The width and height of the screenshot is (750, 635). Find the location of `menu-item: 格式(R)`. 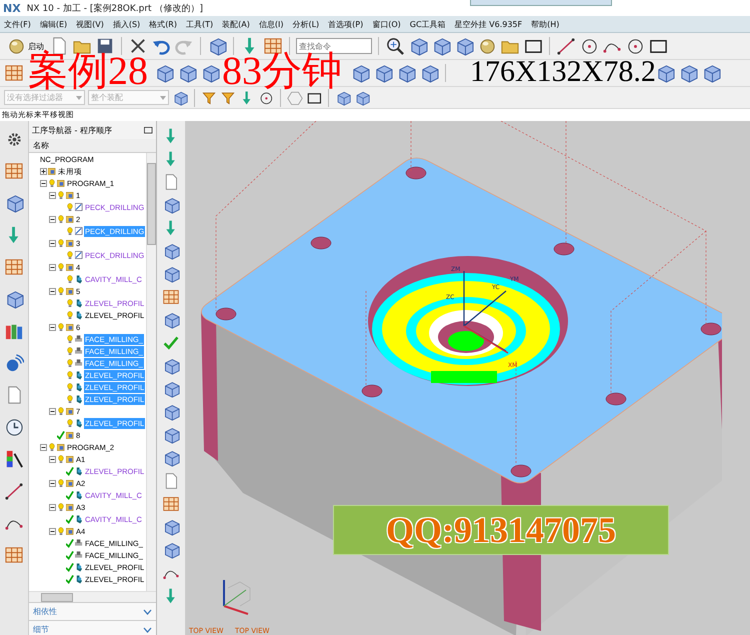

menu-item: 格式(R) is located at coordinates (163, 24).